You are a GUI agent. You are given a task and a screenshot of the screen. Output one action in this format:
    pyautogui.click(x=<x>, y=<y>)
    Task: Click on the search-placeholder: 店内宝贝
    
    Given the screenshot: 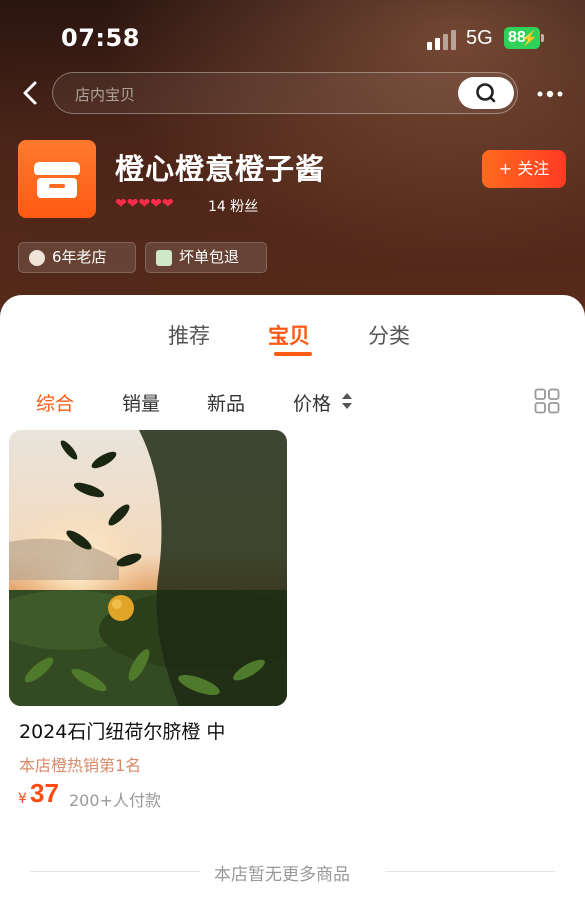 What is the action you would take?
    pyautogui.click(x=105, y=95)
    